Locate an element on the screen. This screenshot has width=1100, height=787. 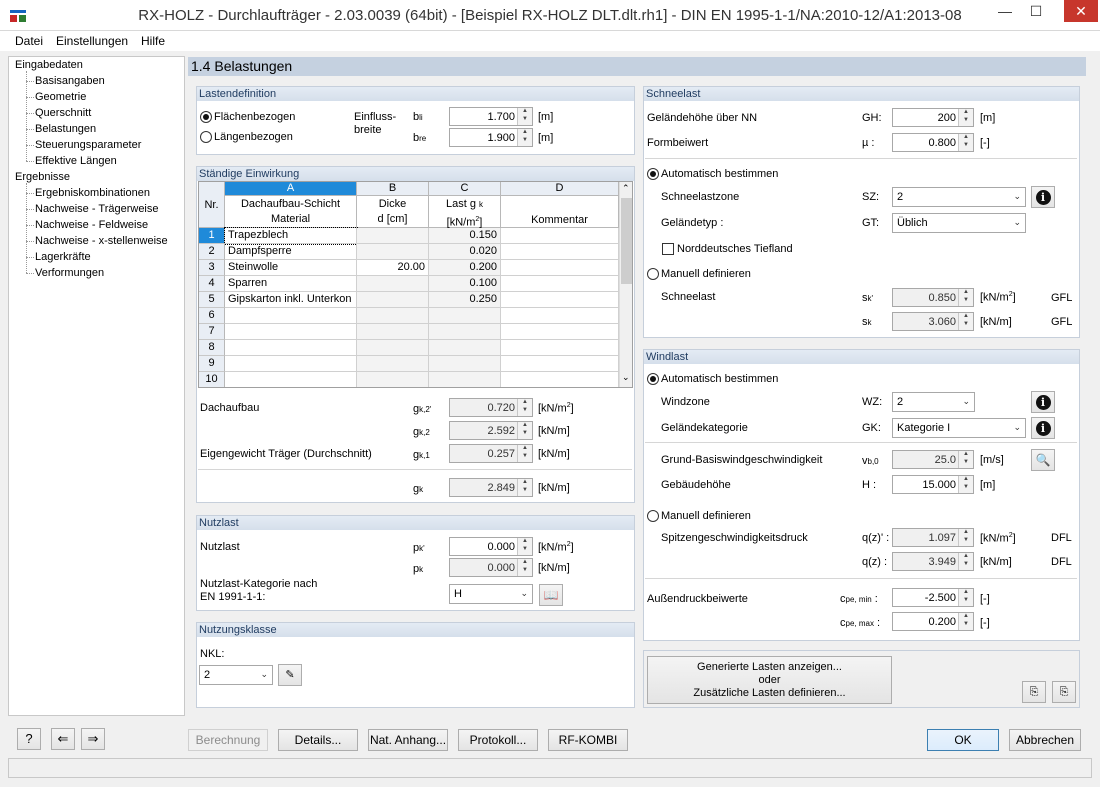
row-number: 7 is located at coordinates (212, 332).